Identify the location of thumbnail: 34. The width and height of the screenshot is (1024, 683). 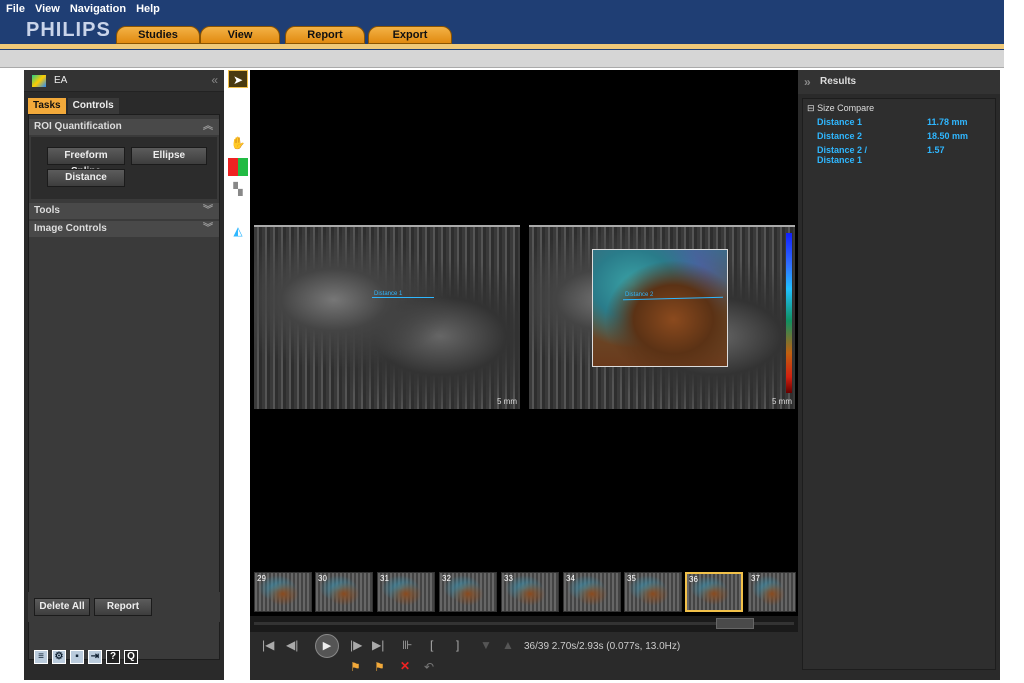
(592, 592).